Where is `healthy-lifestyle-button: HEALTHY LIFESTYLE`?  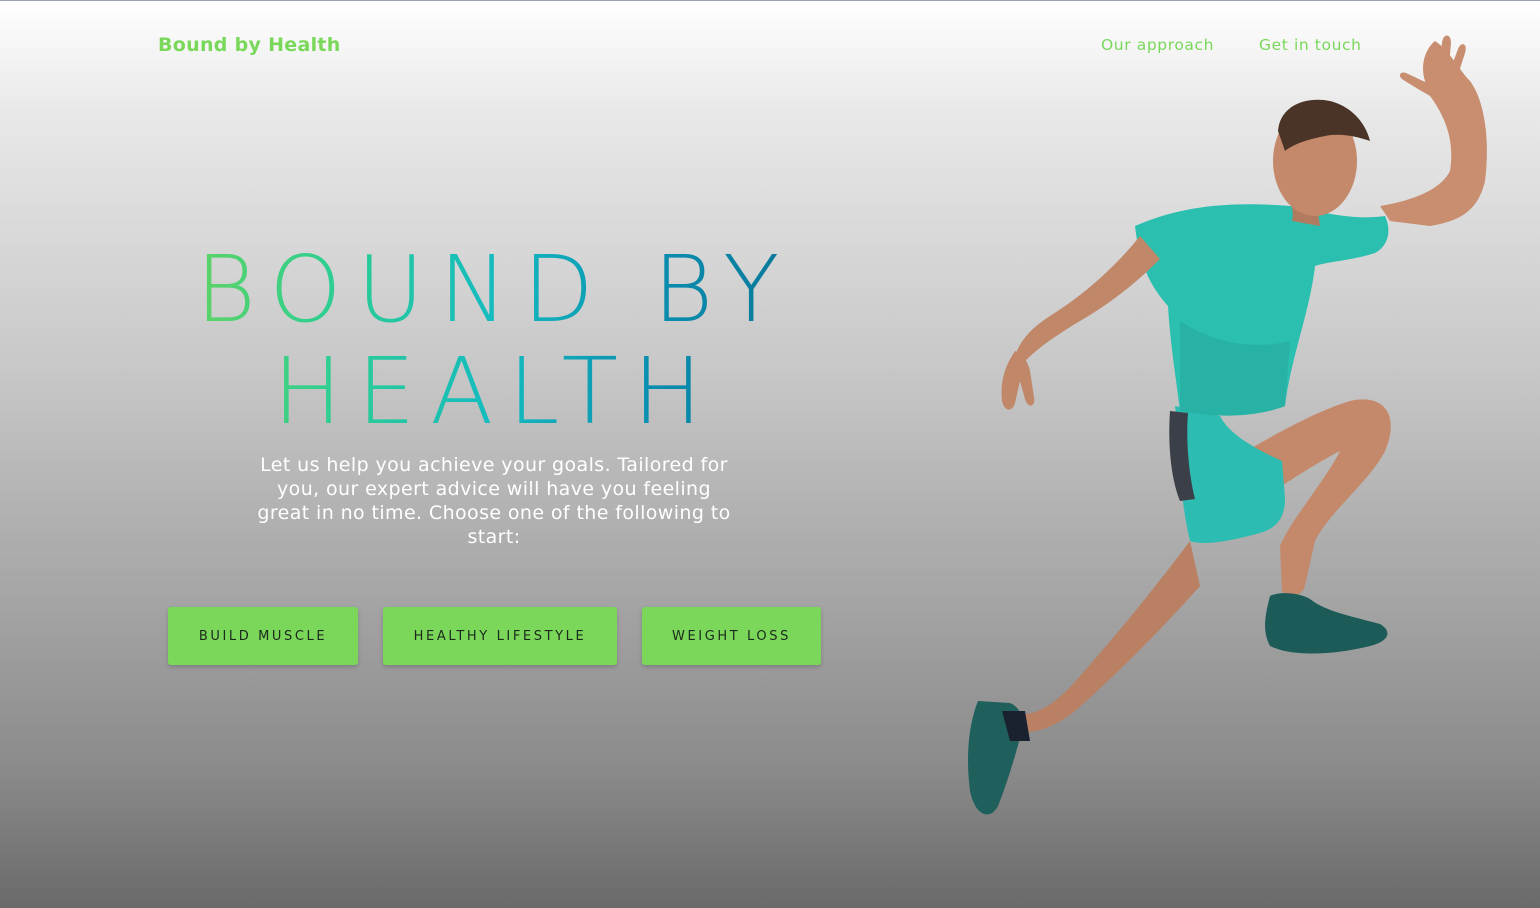
healthy-lifestyle-button: HEALTHY LIFESTYLE is located at coordinates (500, 636).